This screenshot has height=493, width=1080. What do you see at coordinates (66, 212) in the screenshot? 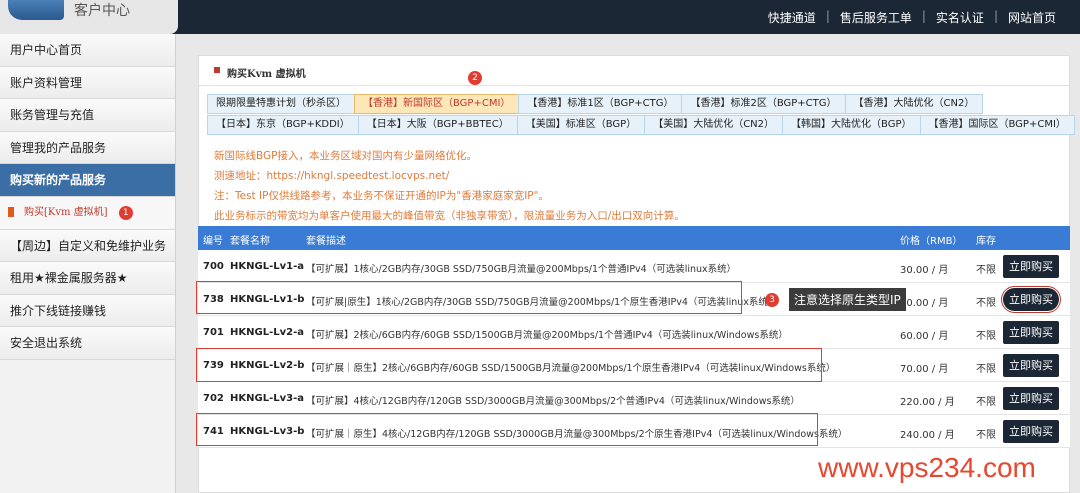
I see `sidebar-subitem-label: 购买[Kvm 虚拟机]` at bounding box center [66, 212].